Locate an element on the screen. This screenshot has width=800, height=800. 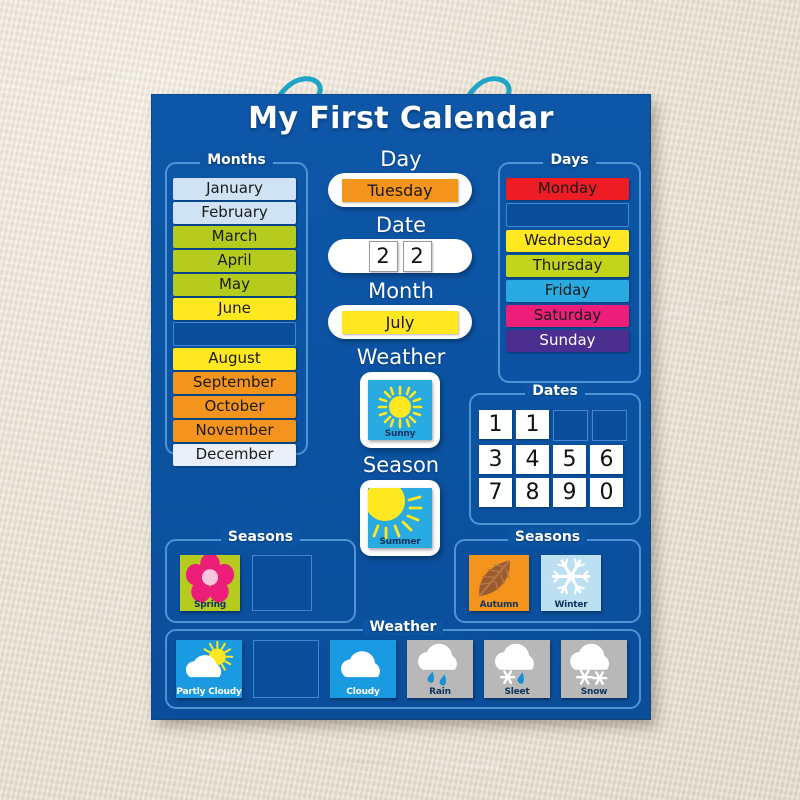
weather-label: Weather is located at coordinates (401, 357).